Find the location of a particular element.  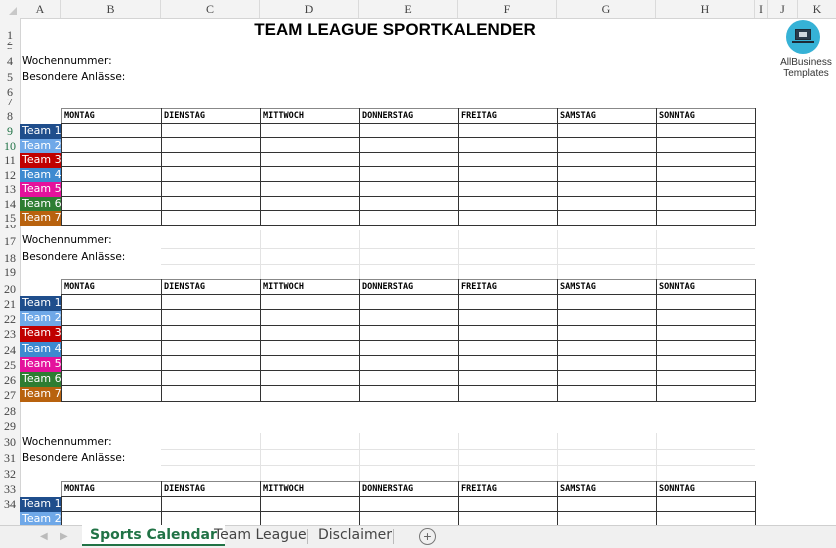

row-header-15: 15 is located at coordinates (10, 218).